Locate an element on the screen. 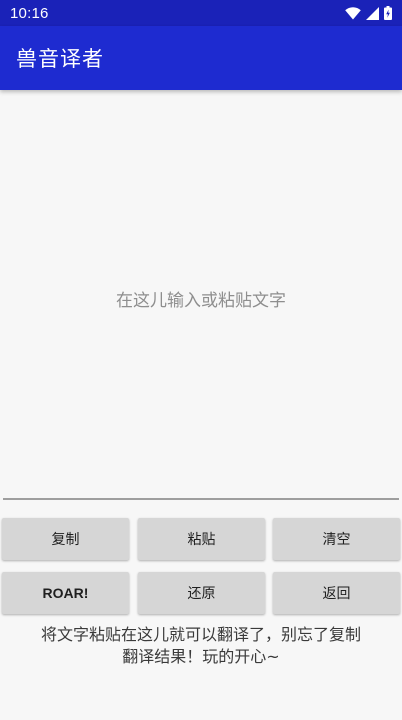 The height and width of the screenshot is (720, 402). usage-hint: 将文字粘贴在这儿就可以翻译了，别忘了复制 翻译结果！玩的开心~ is located at coordinates (201, 646).